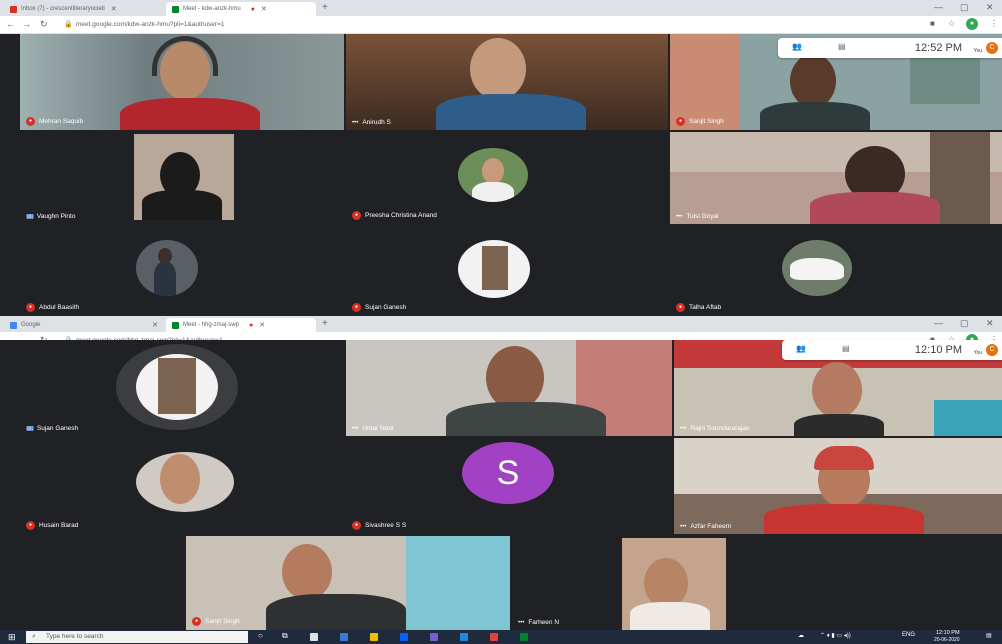 The image size is (1002, 644). I want to click on clock-time: 12:10 PM, so click(948, 633).